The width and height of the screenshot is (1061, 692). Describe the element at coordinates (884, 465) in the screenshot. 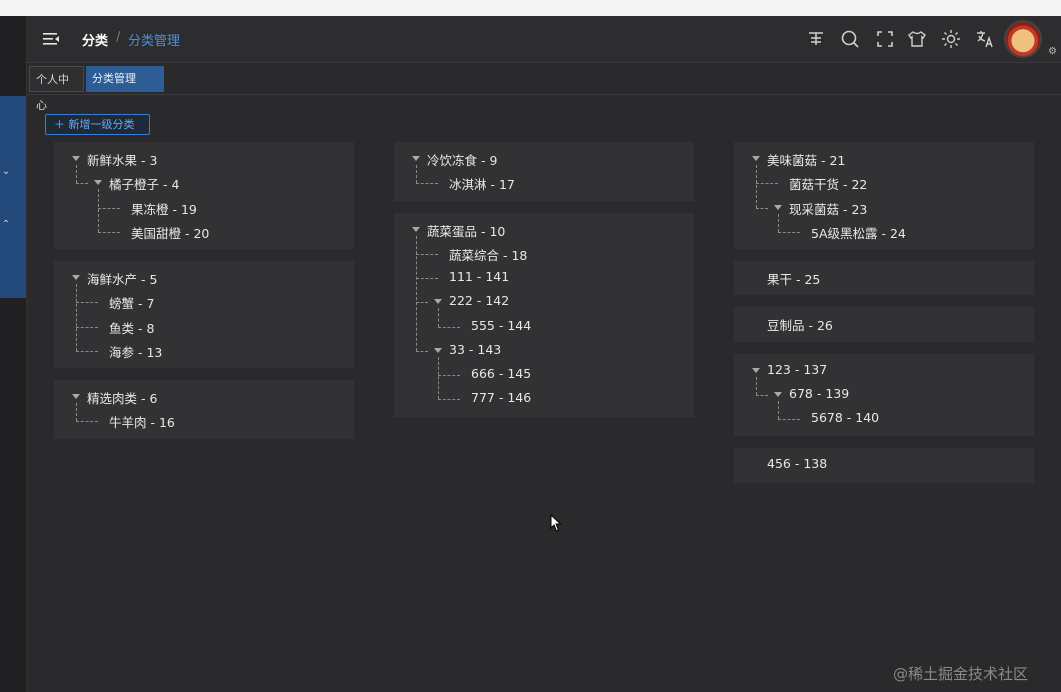

I see `category-card: 456 - 138` at that location.